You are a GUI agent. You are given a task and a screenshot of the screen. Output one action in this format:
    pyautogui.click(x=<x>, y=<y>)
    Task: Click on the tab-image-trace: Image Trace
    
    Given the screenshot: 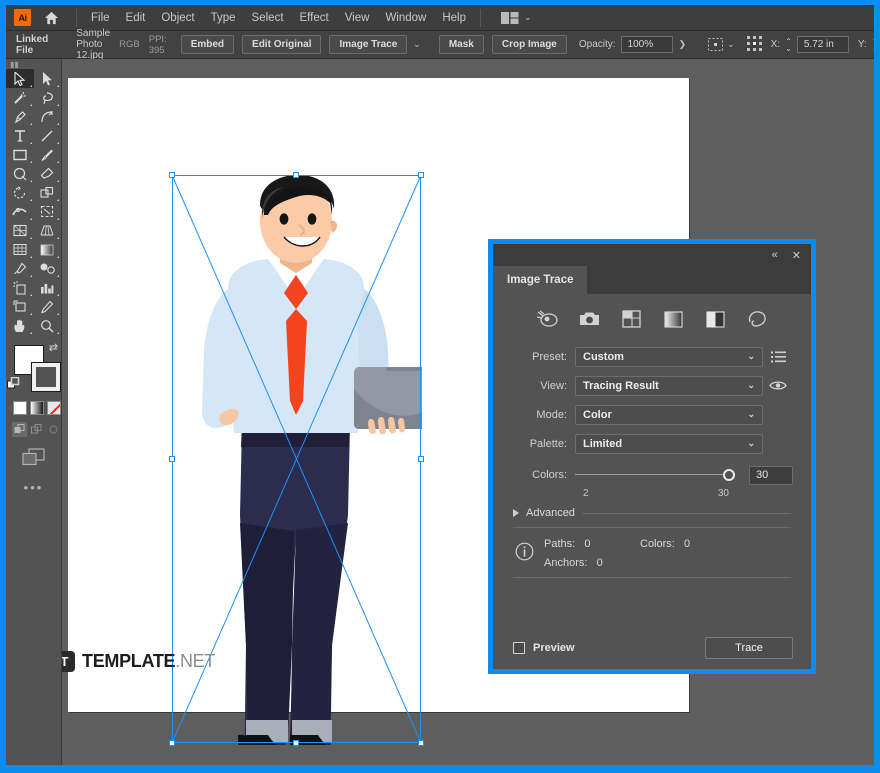 What is the action you would take?
    pyautogui.click(x=540, y=280)
    